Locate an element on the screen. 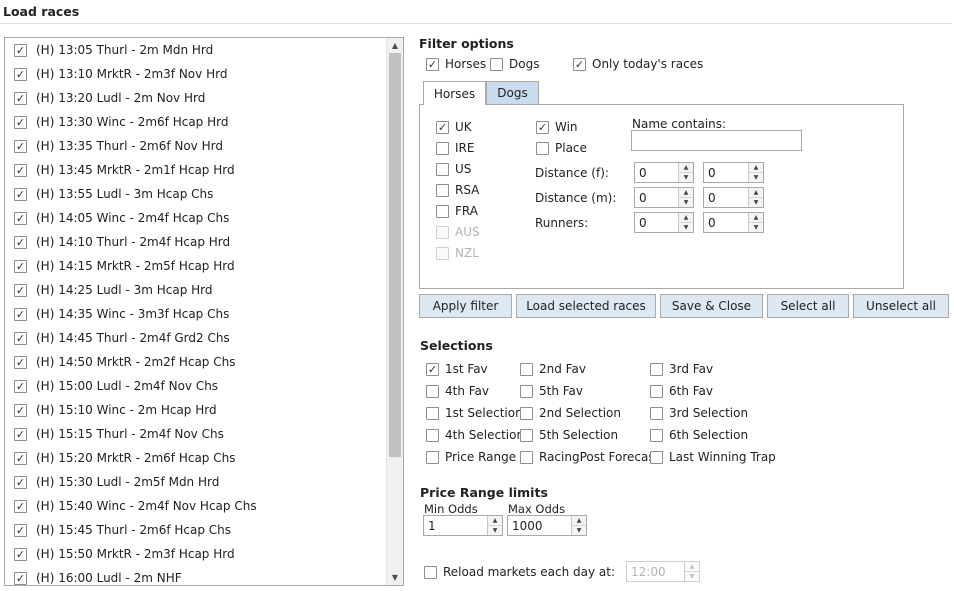 This screenshot has height=591, width=954. race-list-item: (H) 14:15 MrktR - 2m5f Hcap Hrd is located at coordinates (195, 266).